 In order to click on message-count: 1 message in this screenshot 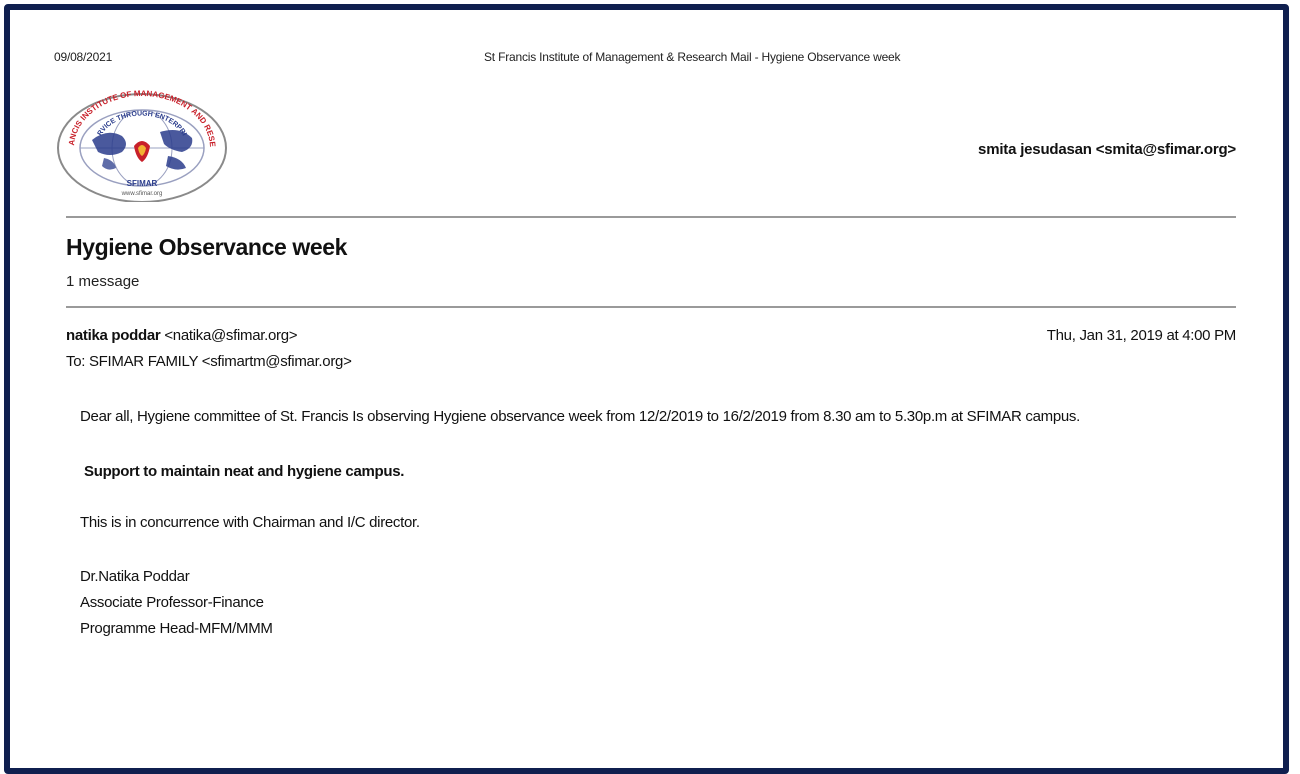, I will do `click(103, 281)`.